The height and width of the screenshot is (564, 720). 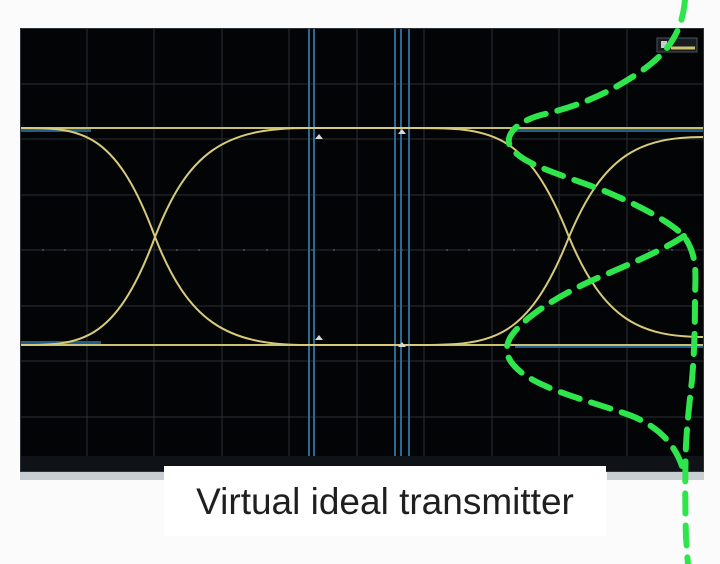 I want to click on bottom-left-status-bar, so click(x=92, y=476).